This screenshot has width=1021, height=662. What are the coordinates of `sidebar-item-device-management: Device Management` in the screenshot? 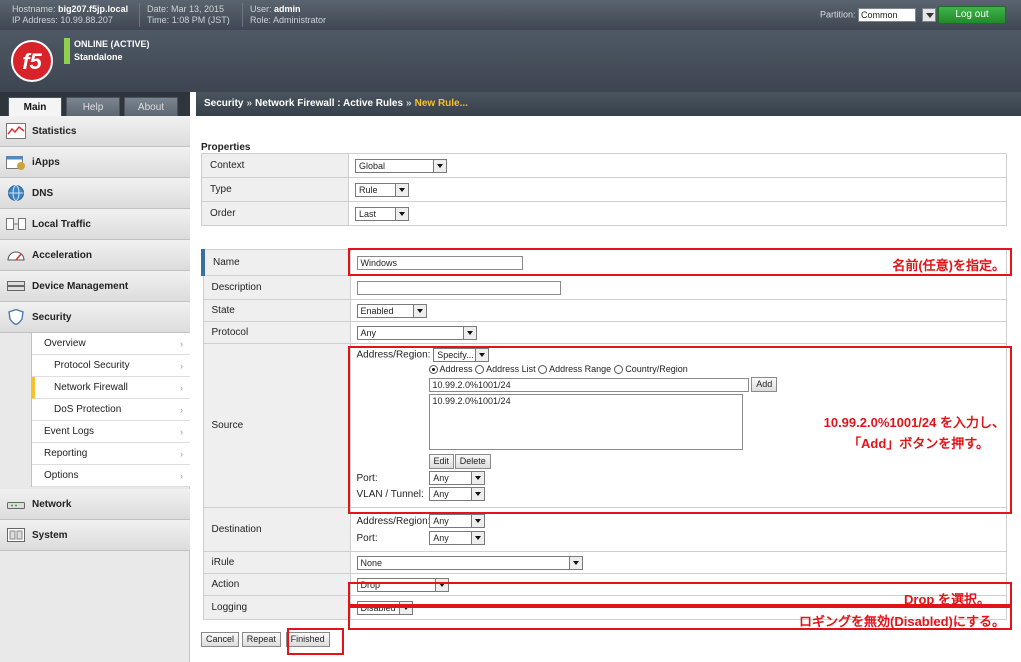 It's located at (95, 286).